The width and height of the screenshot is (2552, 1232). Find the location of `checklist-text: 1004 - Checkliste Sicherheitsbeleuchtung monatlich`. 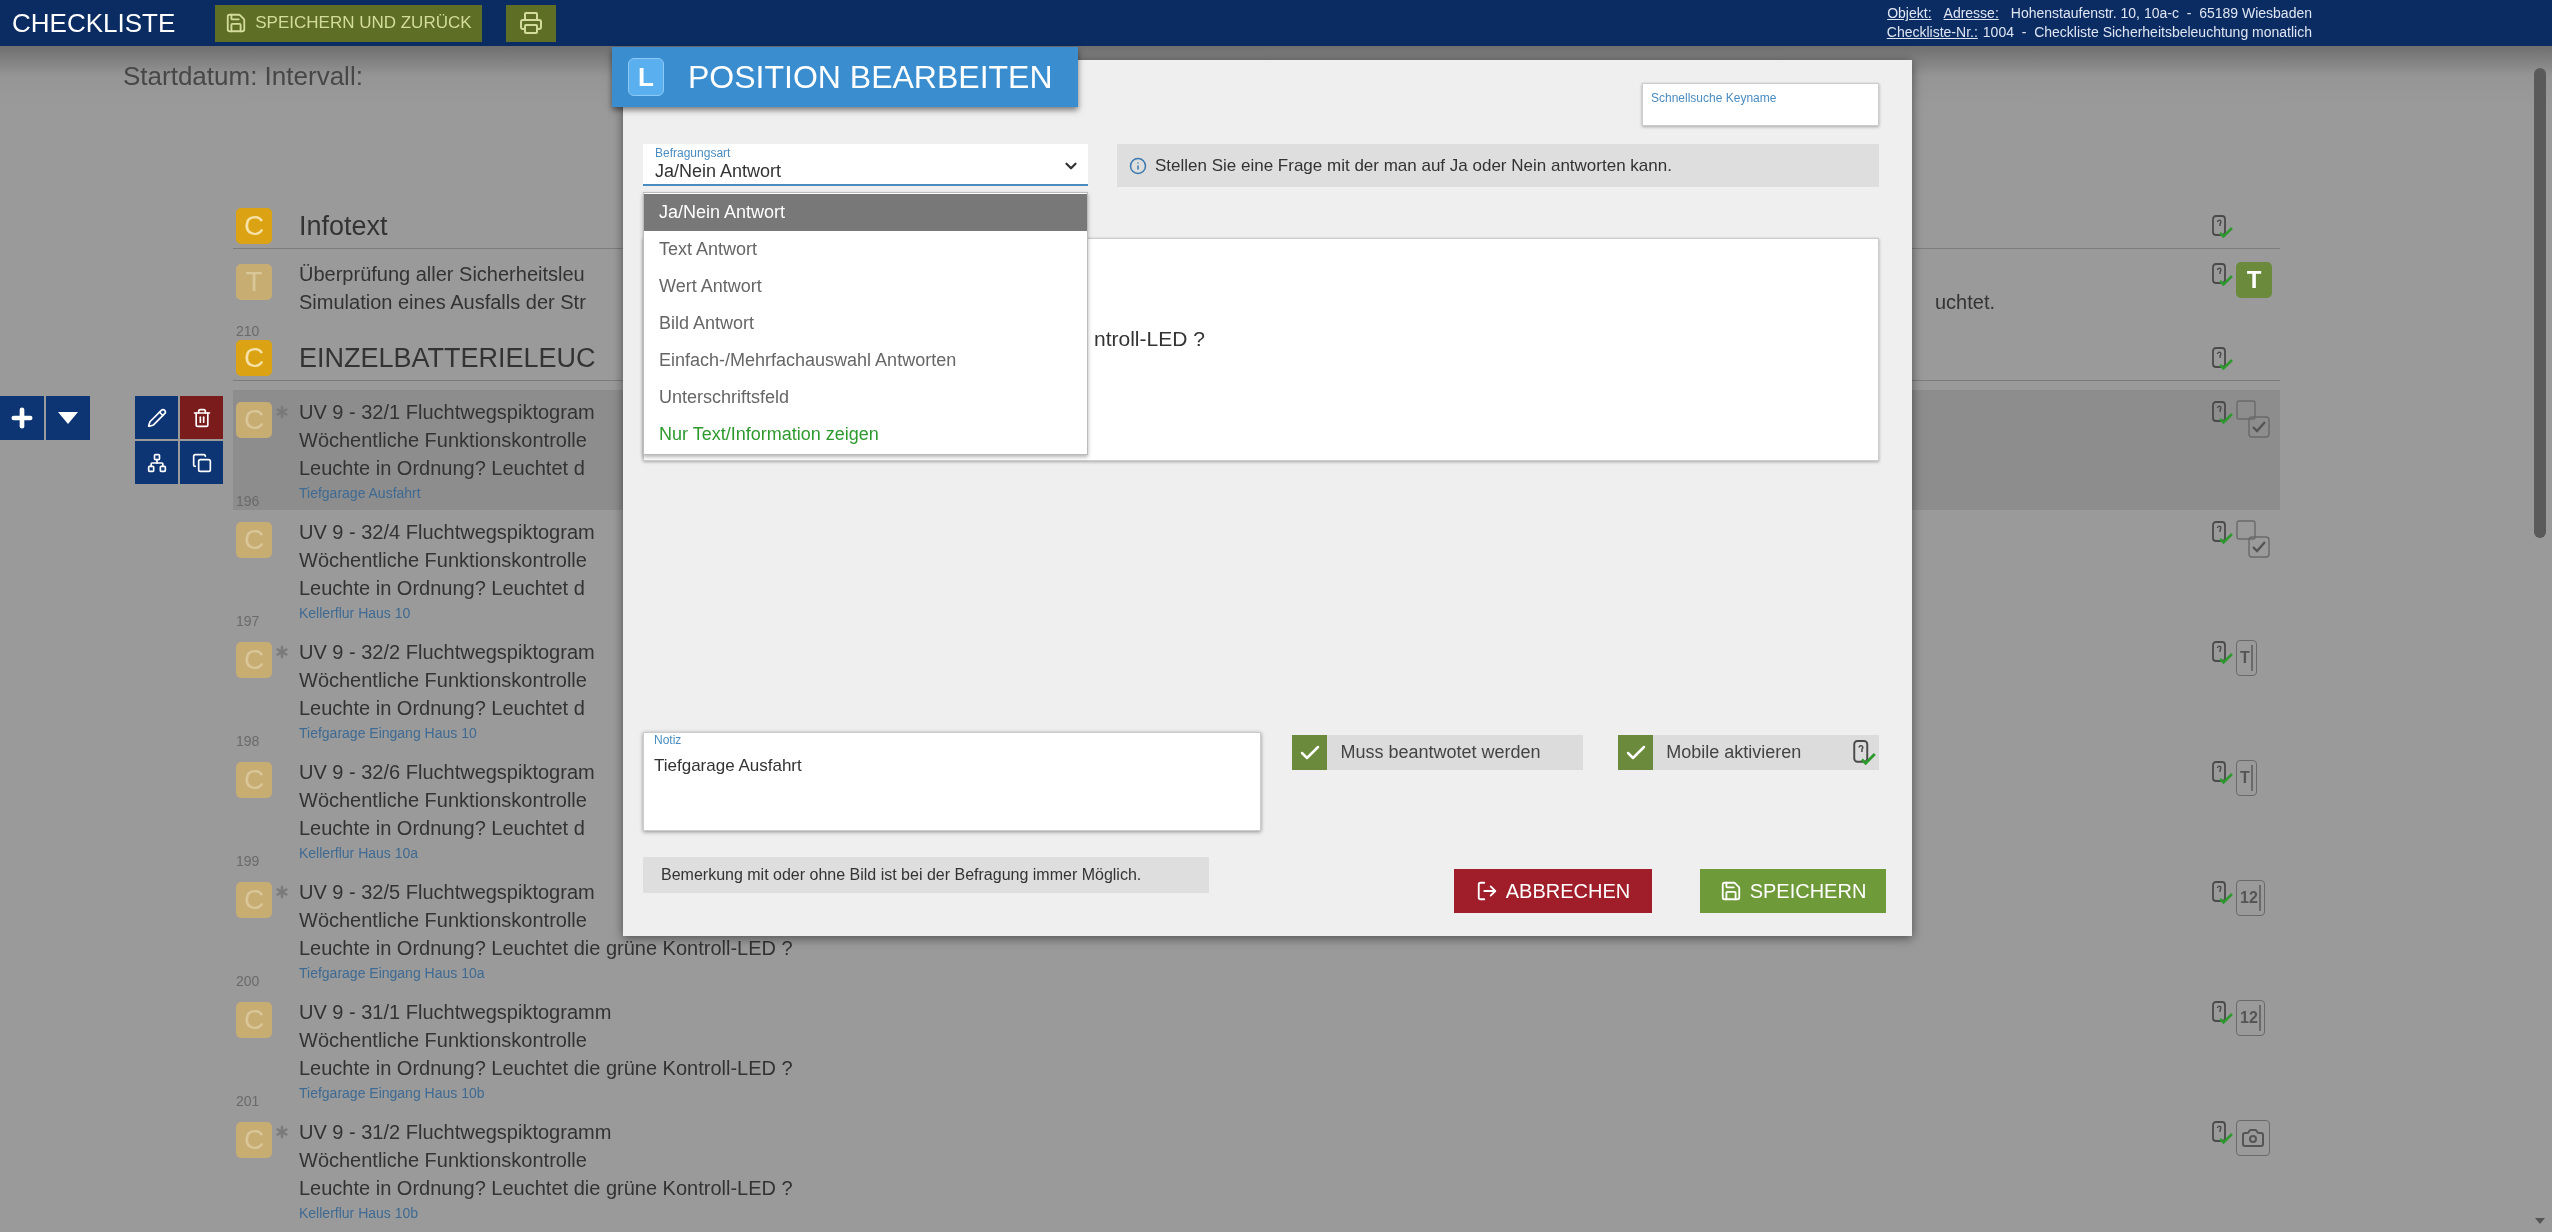

checklist-text: 1004 - Checkliste Sicherheitsbeleuchtung monatlich is located at coordinates (2147, 32).